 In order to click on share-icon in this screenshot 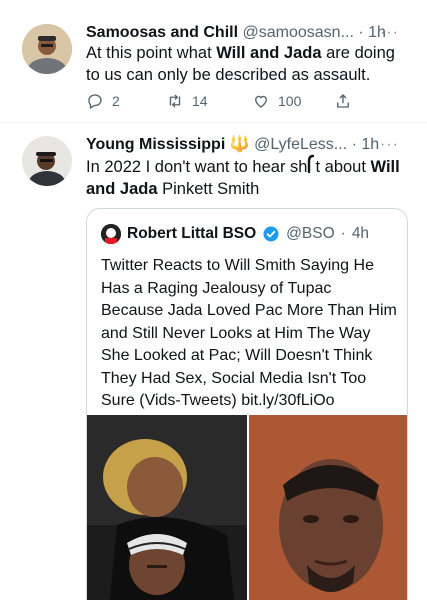, I will do `click(343, 101)`.